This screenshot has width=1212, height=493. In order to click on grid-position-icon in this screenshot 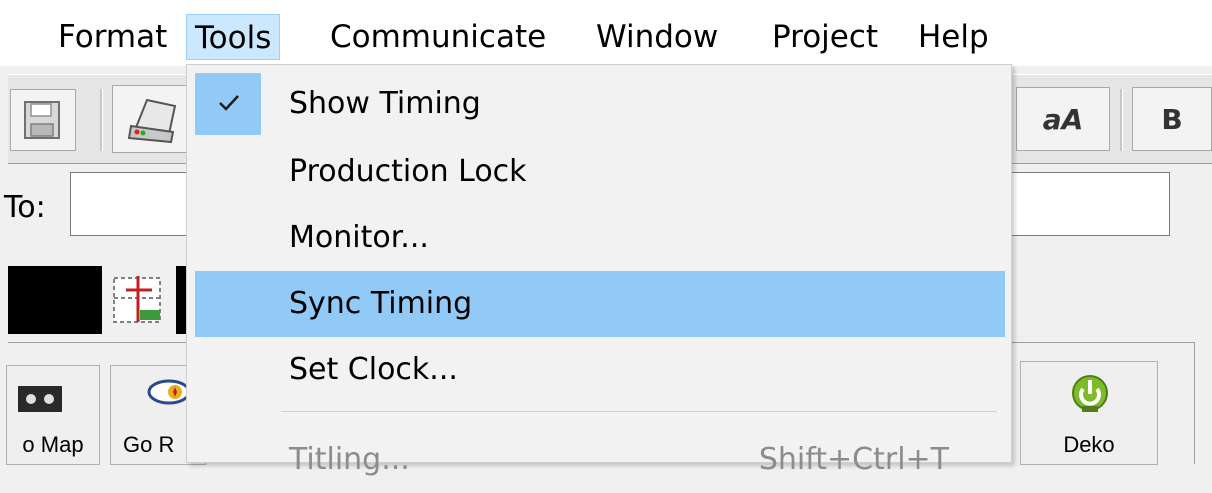, I will do `click(139, 299)`.